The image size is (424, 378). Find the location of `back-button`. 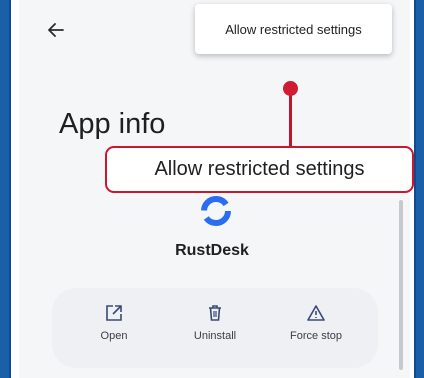

back-button is located at coordinates (56, 30).